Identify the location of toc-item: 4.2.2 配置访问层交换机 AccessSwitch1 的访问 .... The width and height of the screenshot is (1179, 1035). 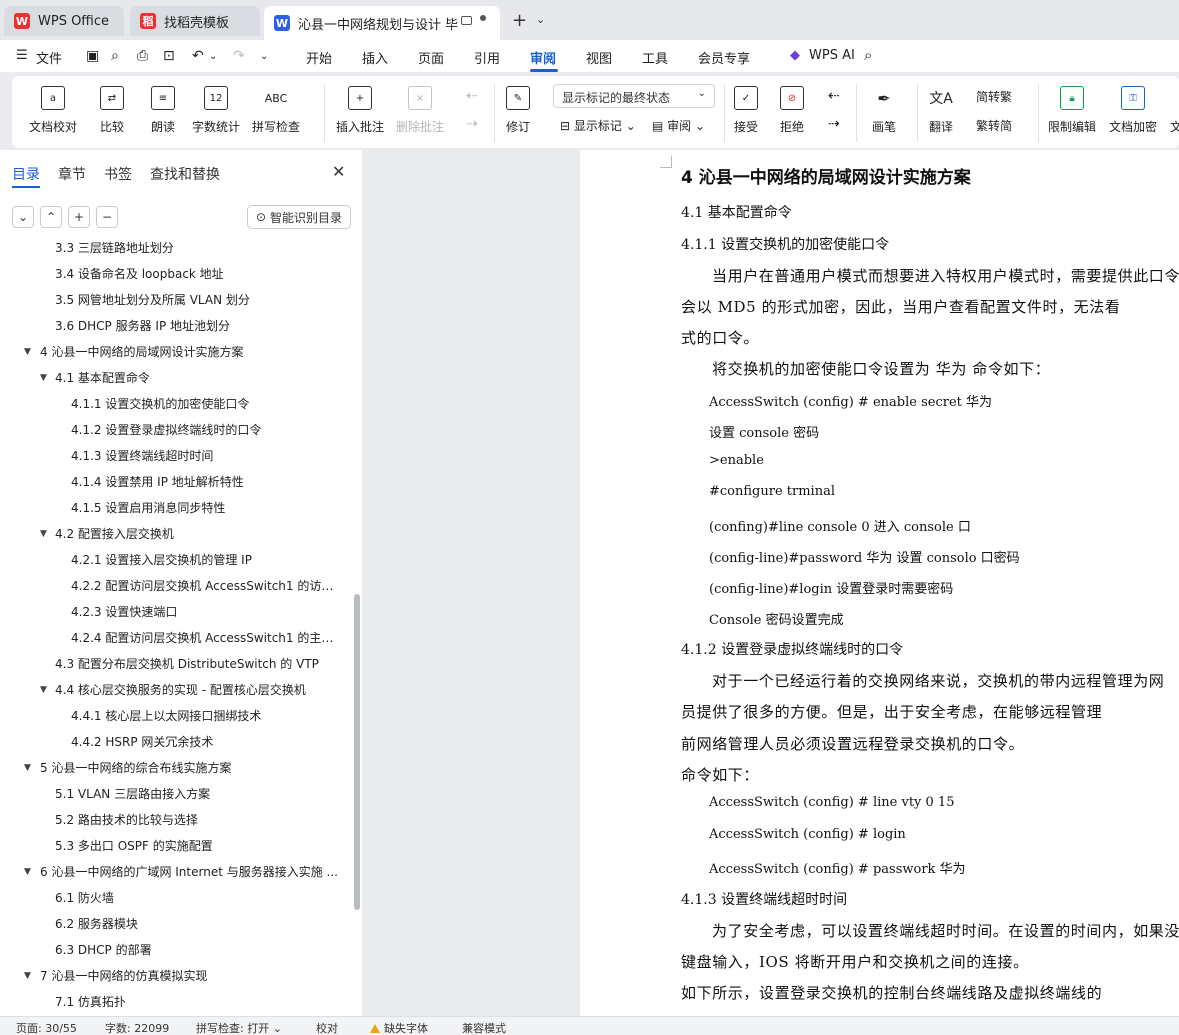
(176, 586).